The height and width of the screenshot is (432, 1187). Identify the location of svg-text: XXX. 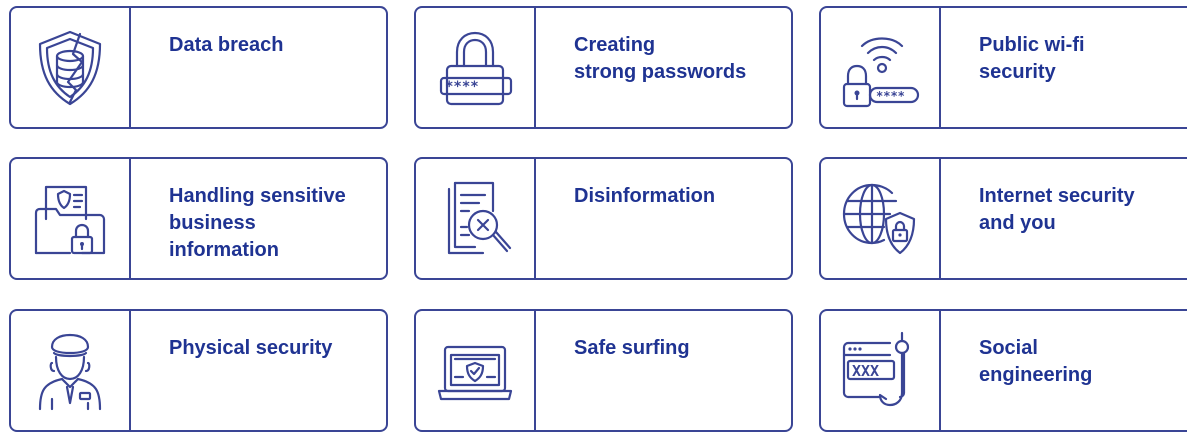
(865, 371).